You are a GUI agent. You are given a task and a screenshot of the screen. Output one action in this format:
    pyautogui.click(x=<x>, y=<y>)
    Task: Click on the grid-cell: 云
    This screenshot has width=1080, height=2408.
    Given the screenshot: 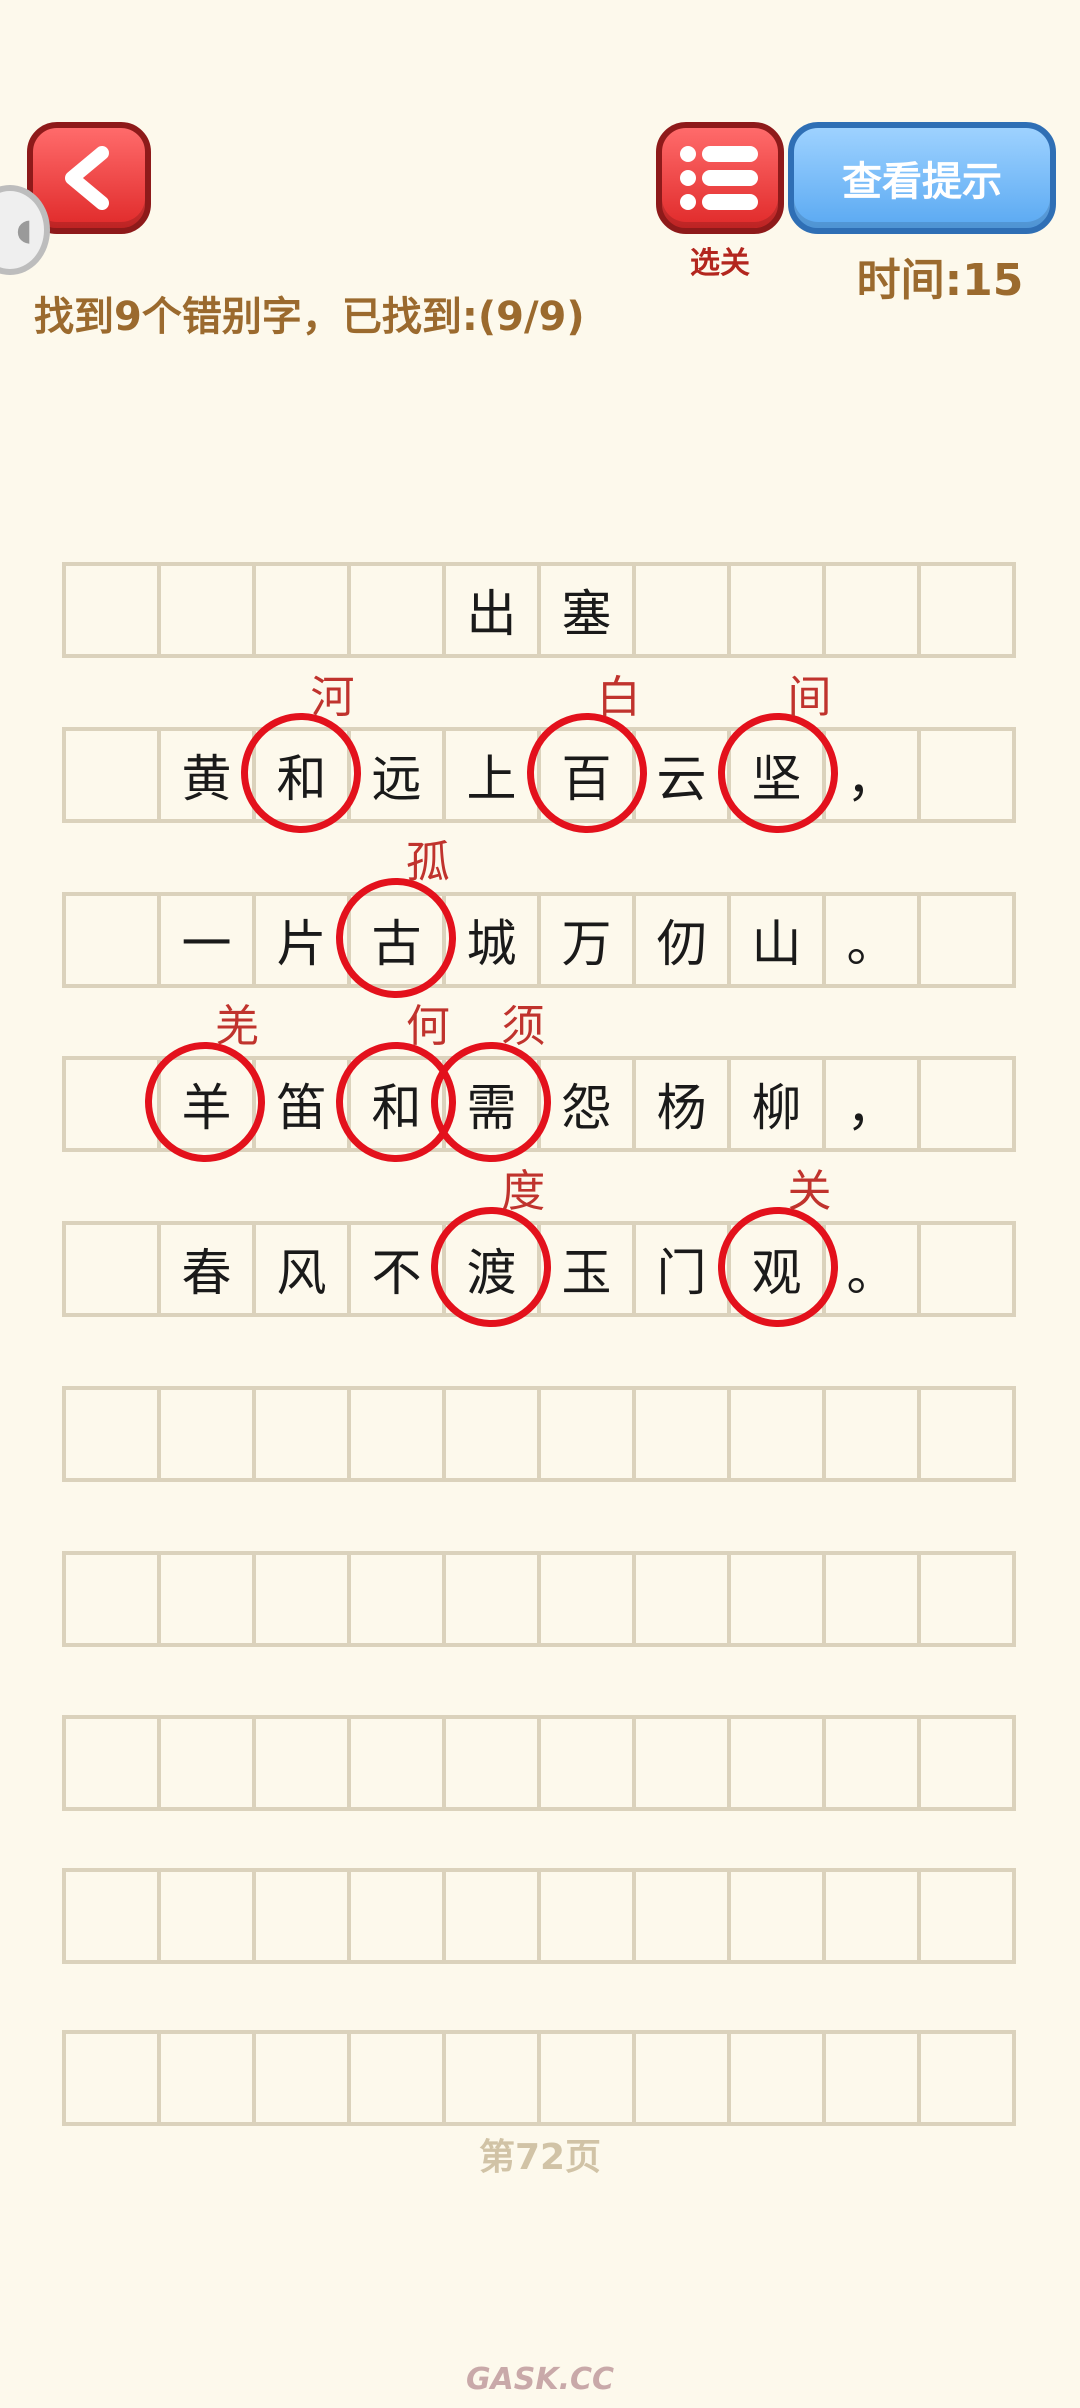 What is the action you would take?
    pyautogui.click(x=683, y=775)
    